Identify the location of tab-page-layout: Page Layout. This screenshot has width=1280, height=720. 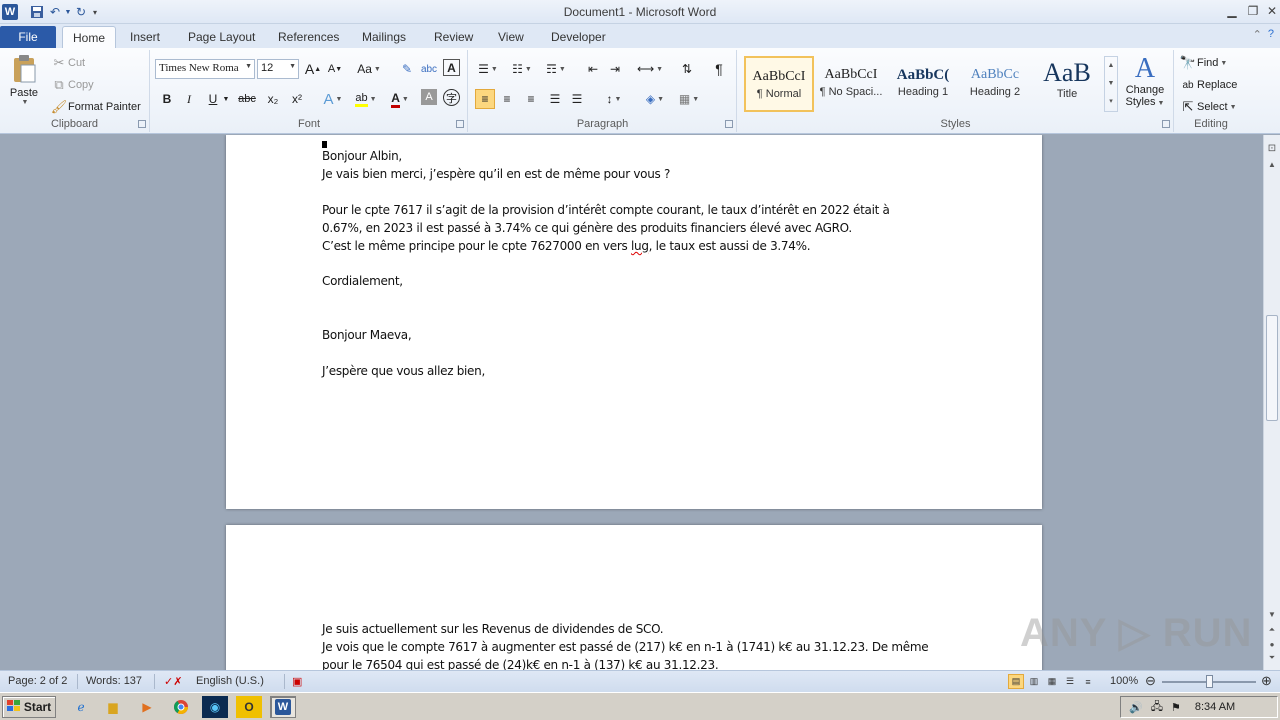
(221, 37).